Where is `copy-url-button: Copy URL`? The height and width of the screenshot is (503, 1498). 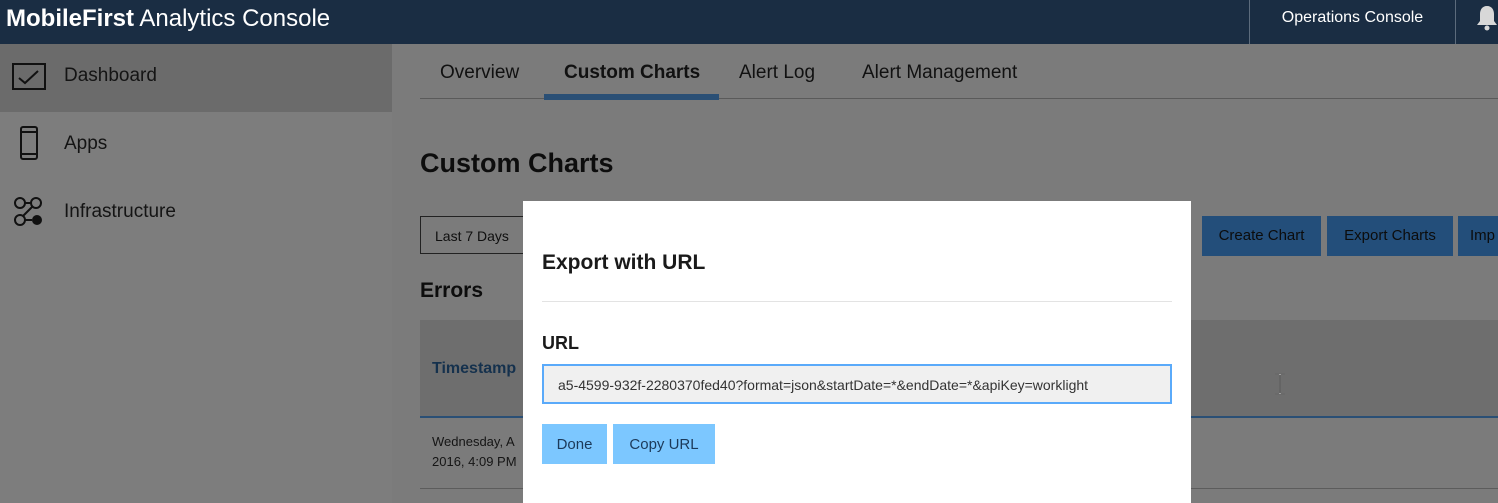
copy-url-button: Copy URL is located at coordinates (664, 444).